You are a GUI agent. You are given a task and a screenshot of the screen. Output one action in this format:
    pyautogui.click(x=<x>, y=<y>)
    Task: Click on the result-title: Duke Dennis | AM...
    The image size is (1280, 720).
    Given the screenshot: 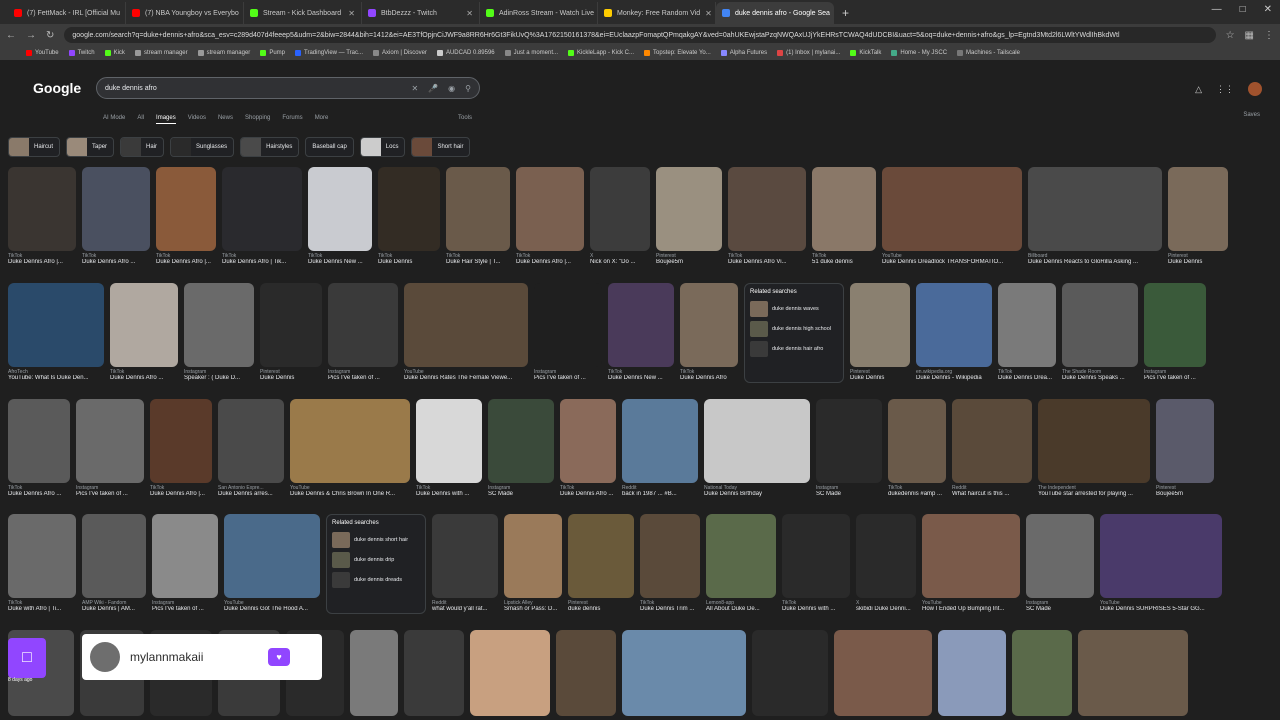 What is the action you would take?
    pyautogui.click(x=114, y=609)
    